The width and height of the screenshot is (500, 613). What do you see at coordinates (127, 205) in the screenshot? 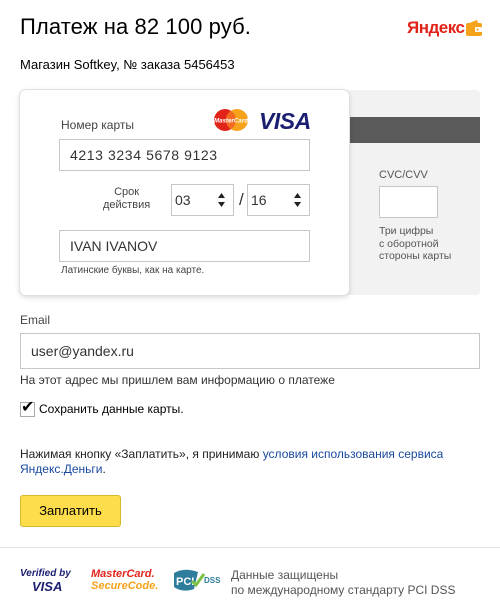
I see `expiry-label-line: действия` at bounding box center [127, 205].